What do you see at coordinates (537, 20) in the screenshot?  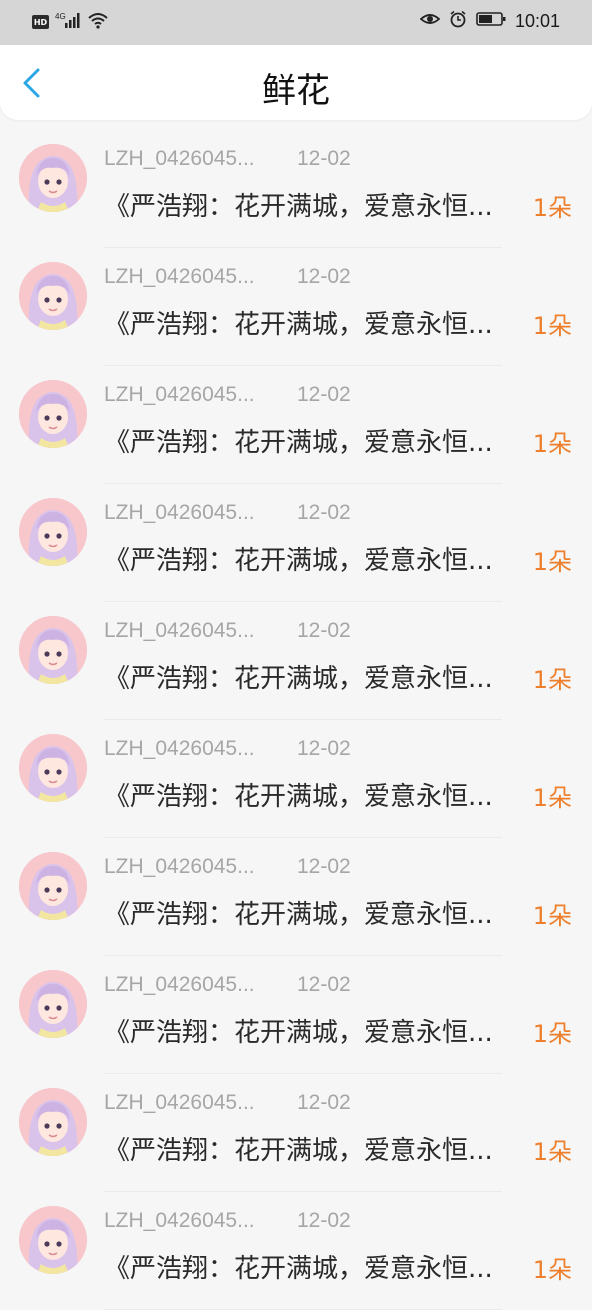 I see `status-time: 10:01` at bounding box center [537, 20].